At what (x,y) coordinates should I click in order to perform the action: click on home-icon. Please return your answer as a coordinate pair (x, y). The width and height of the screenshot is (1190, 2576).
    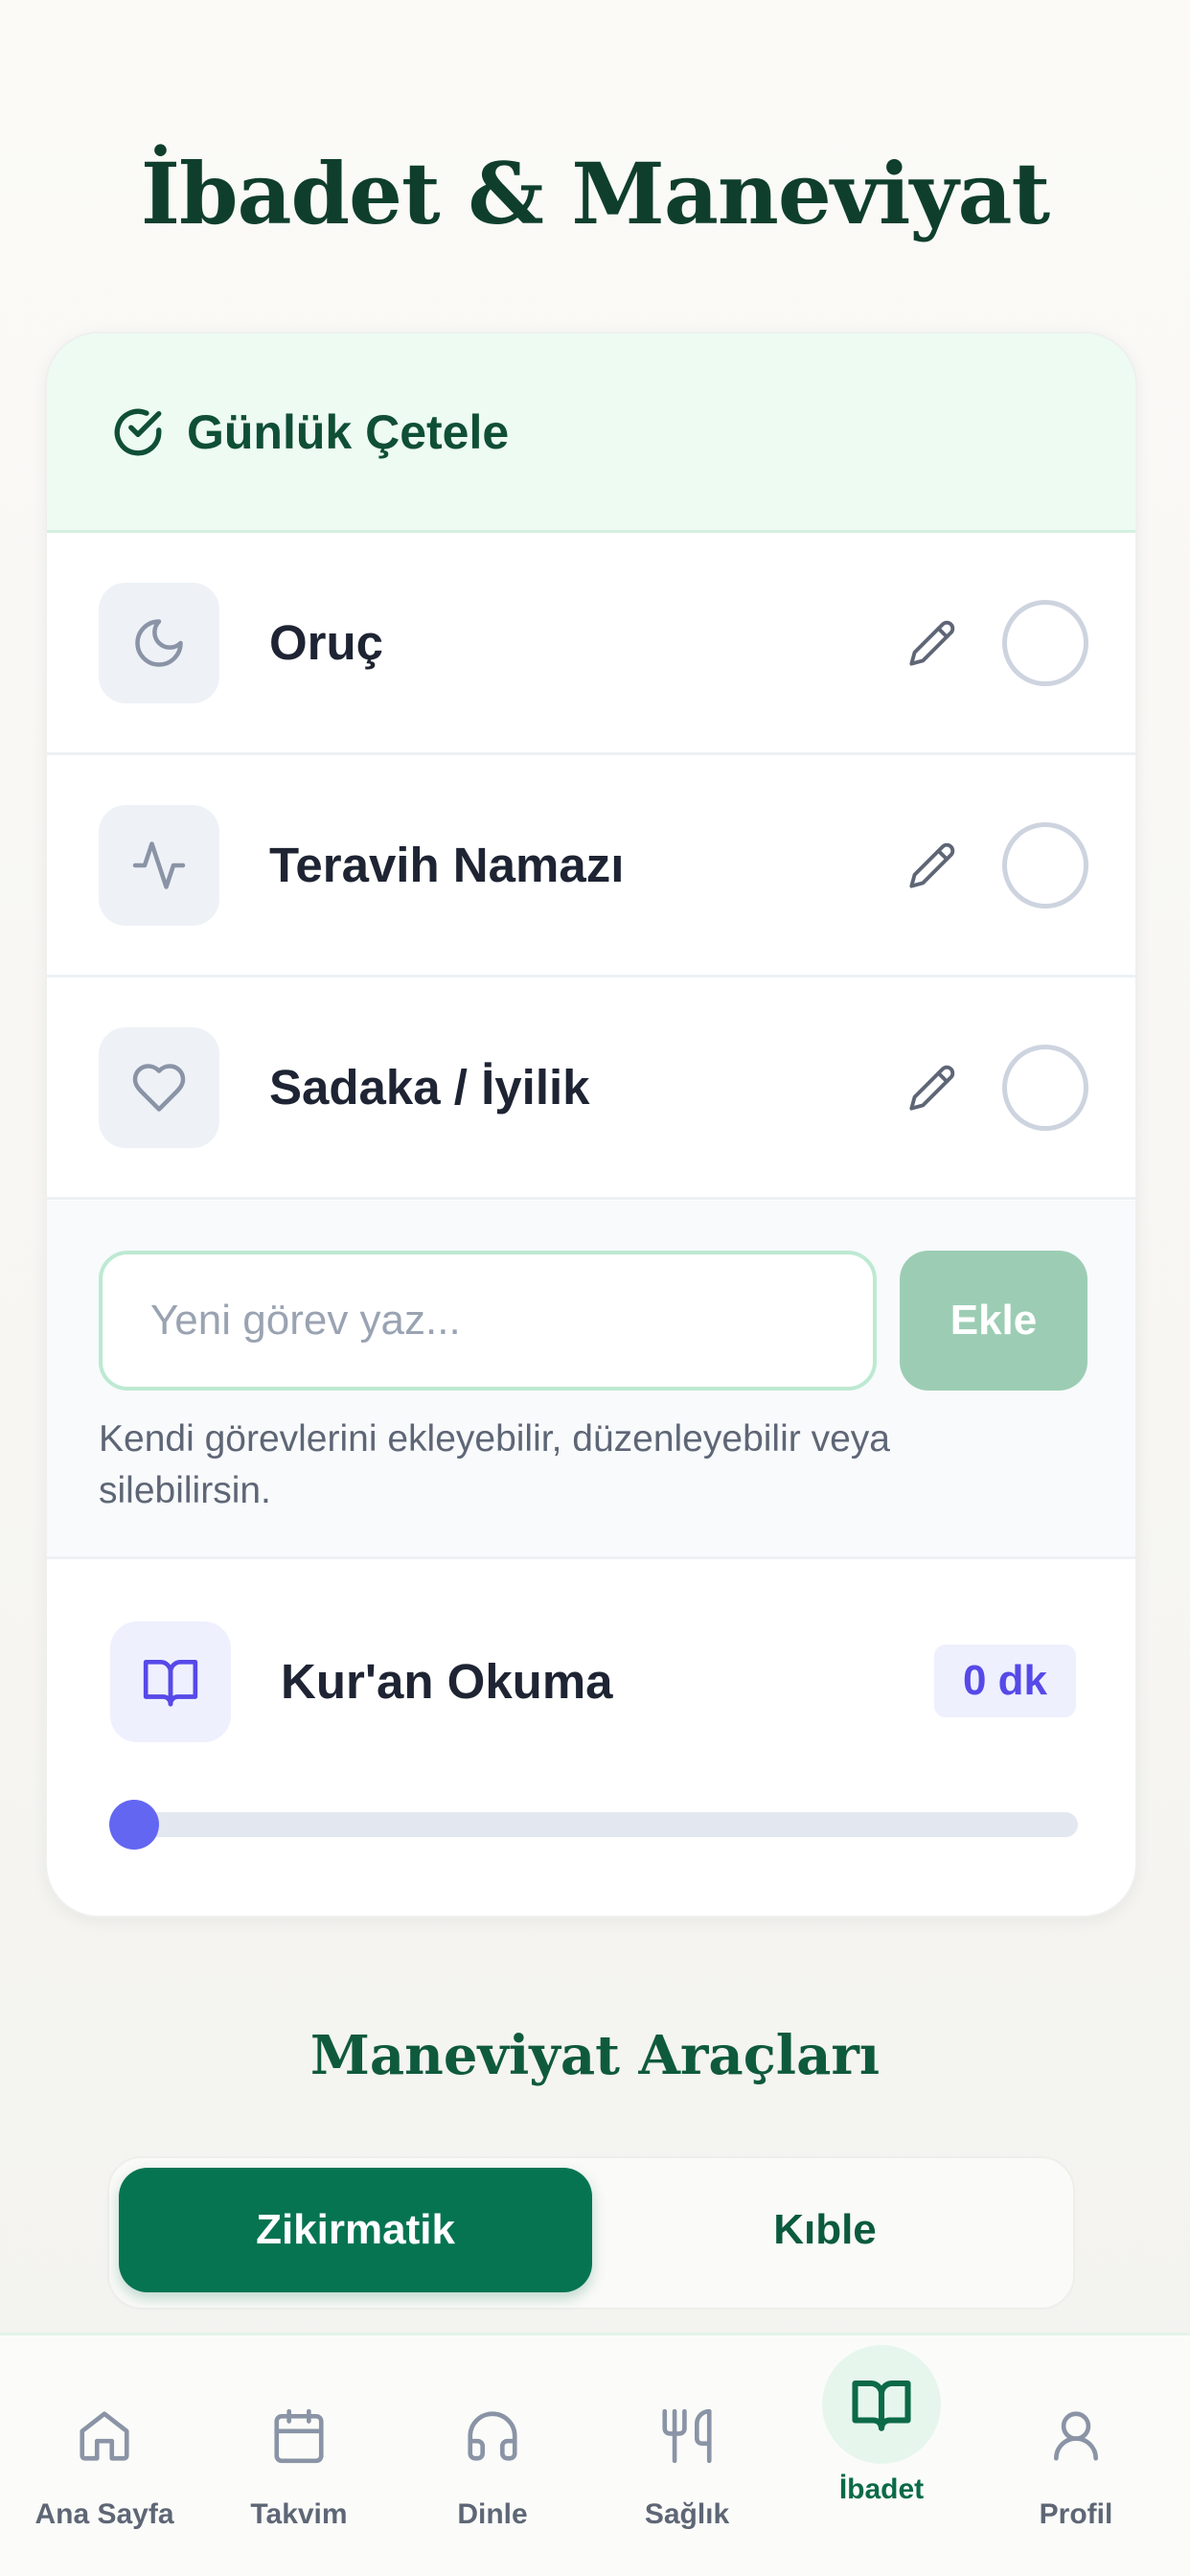
    Looking at the image, I should click on (105, 2436).